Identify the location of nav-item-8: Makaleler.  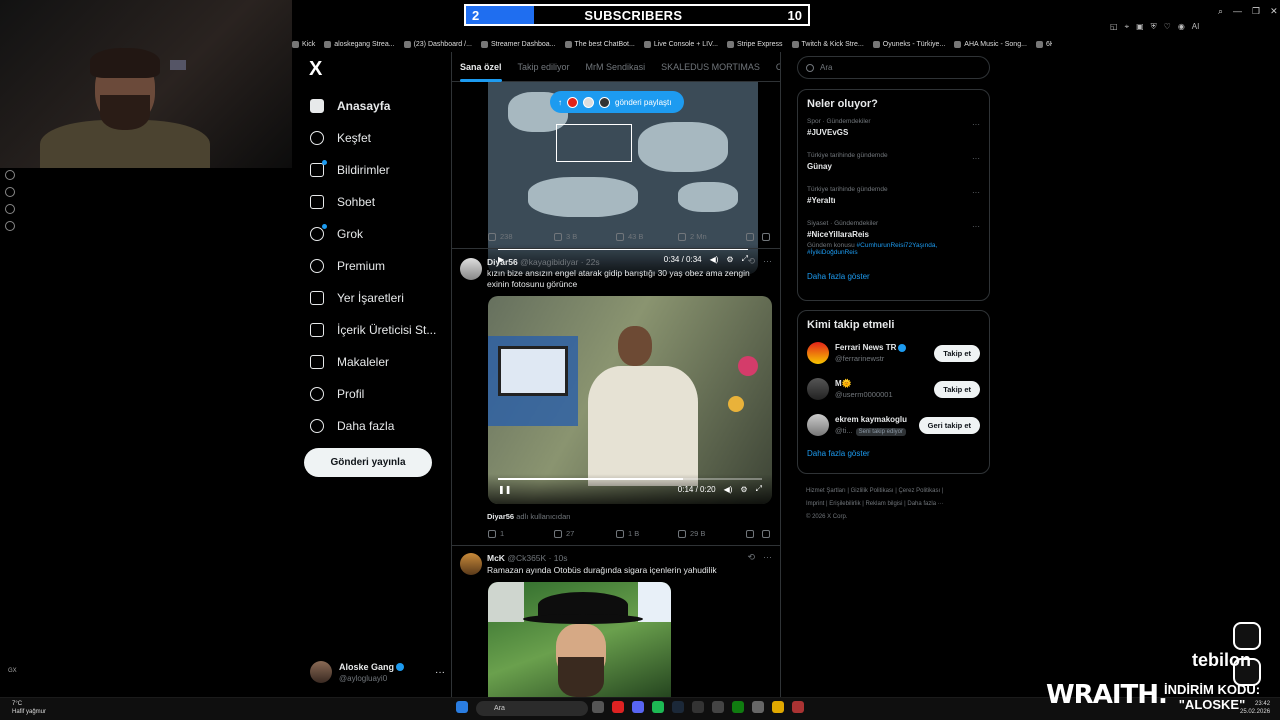
(374, 362).